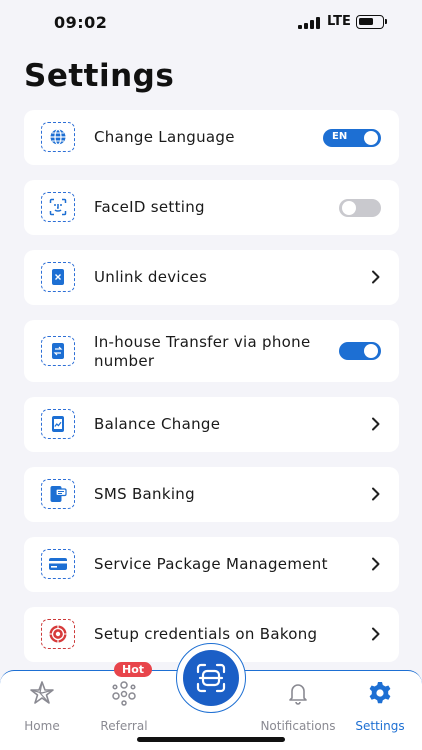 The height and width of the screenshot is (750, 422). Describe the element at coordinates (58, 137) in the screenshot. I see `globe-icon` at that location.